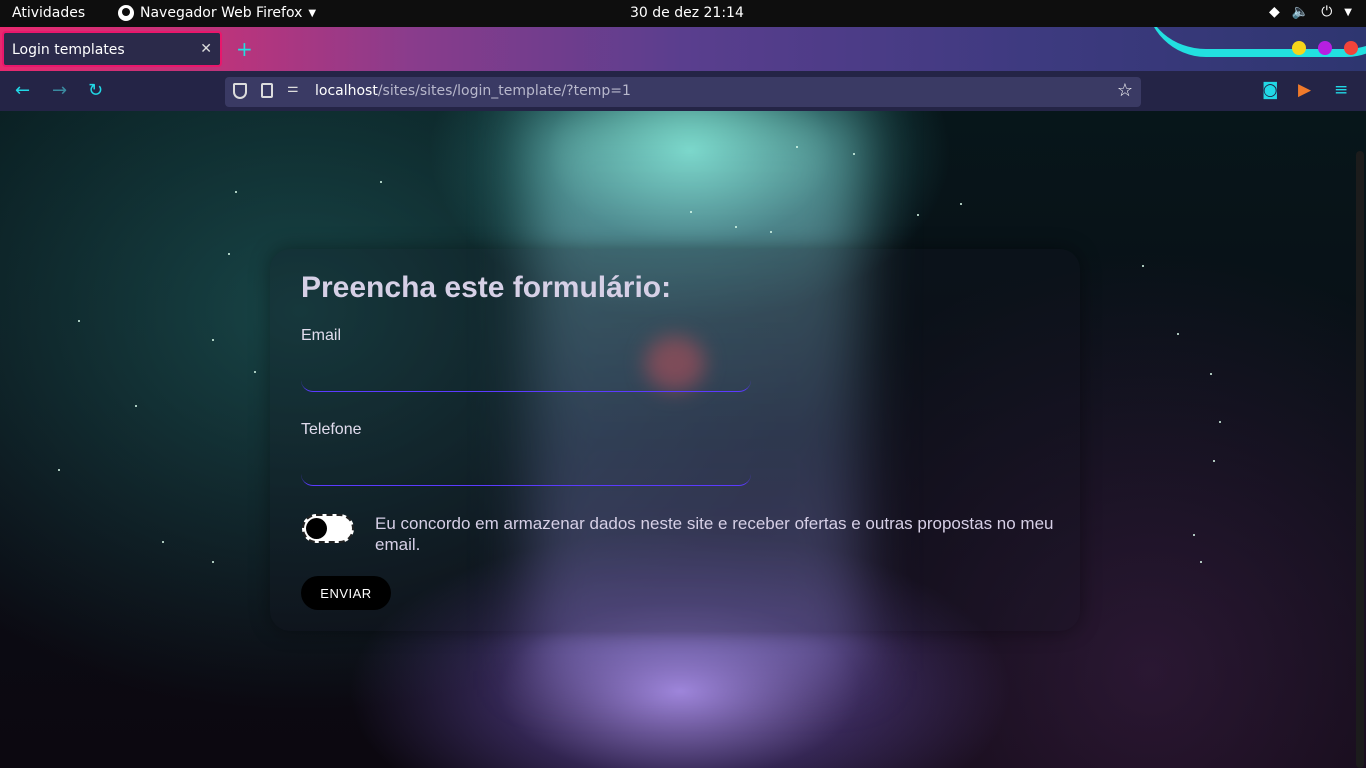  Describe the element at coordinates (346, 593) in the screenshot. I see `submit-button: ENVIAR` at that location.